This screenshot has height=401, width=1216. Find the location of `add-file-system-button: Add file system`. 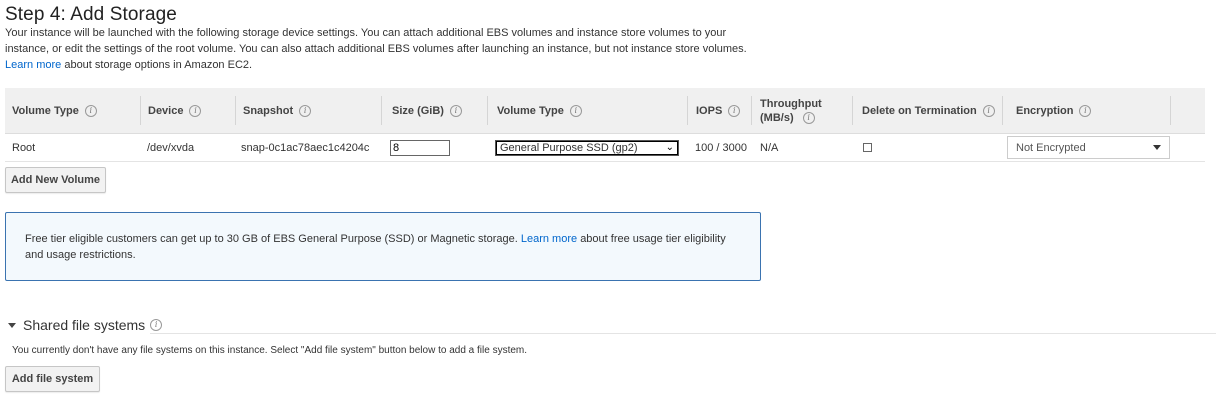

add-file-system-button: Add file system is located at coordinates (52, 379).